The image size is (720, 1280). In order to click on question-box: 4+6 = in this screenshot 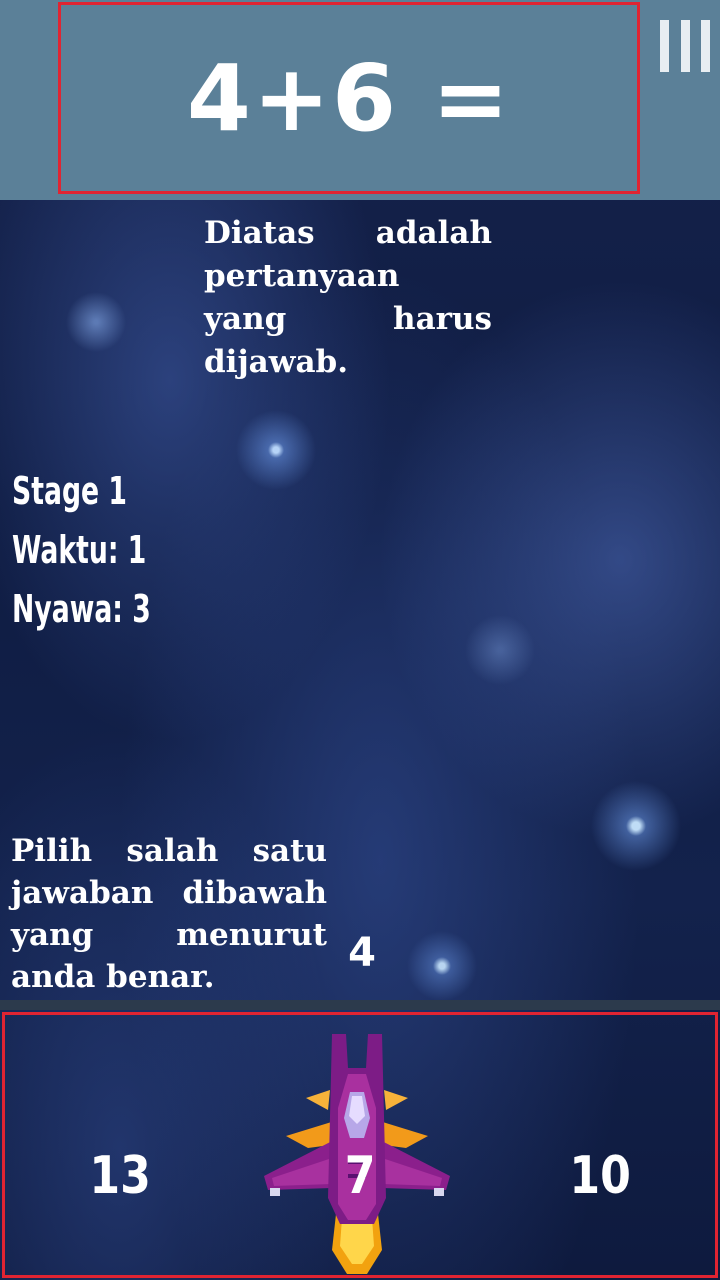, I will do `click(349, 98)`.